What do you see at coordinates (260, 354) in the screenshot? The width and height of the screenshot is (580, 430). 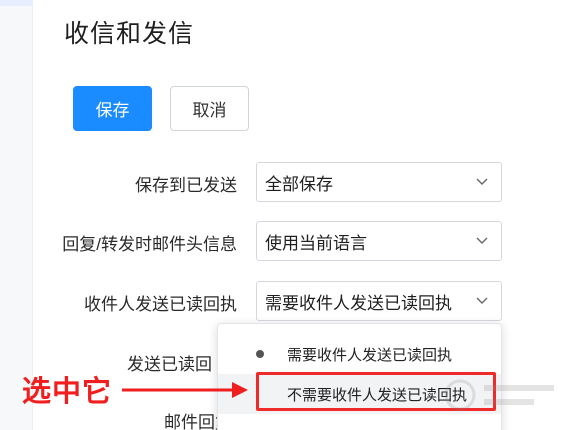 I see `dot-icon` at bounding box center [260, 354].